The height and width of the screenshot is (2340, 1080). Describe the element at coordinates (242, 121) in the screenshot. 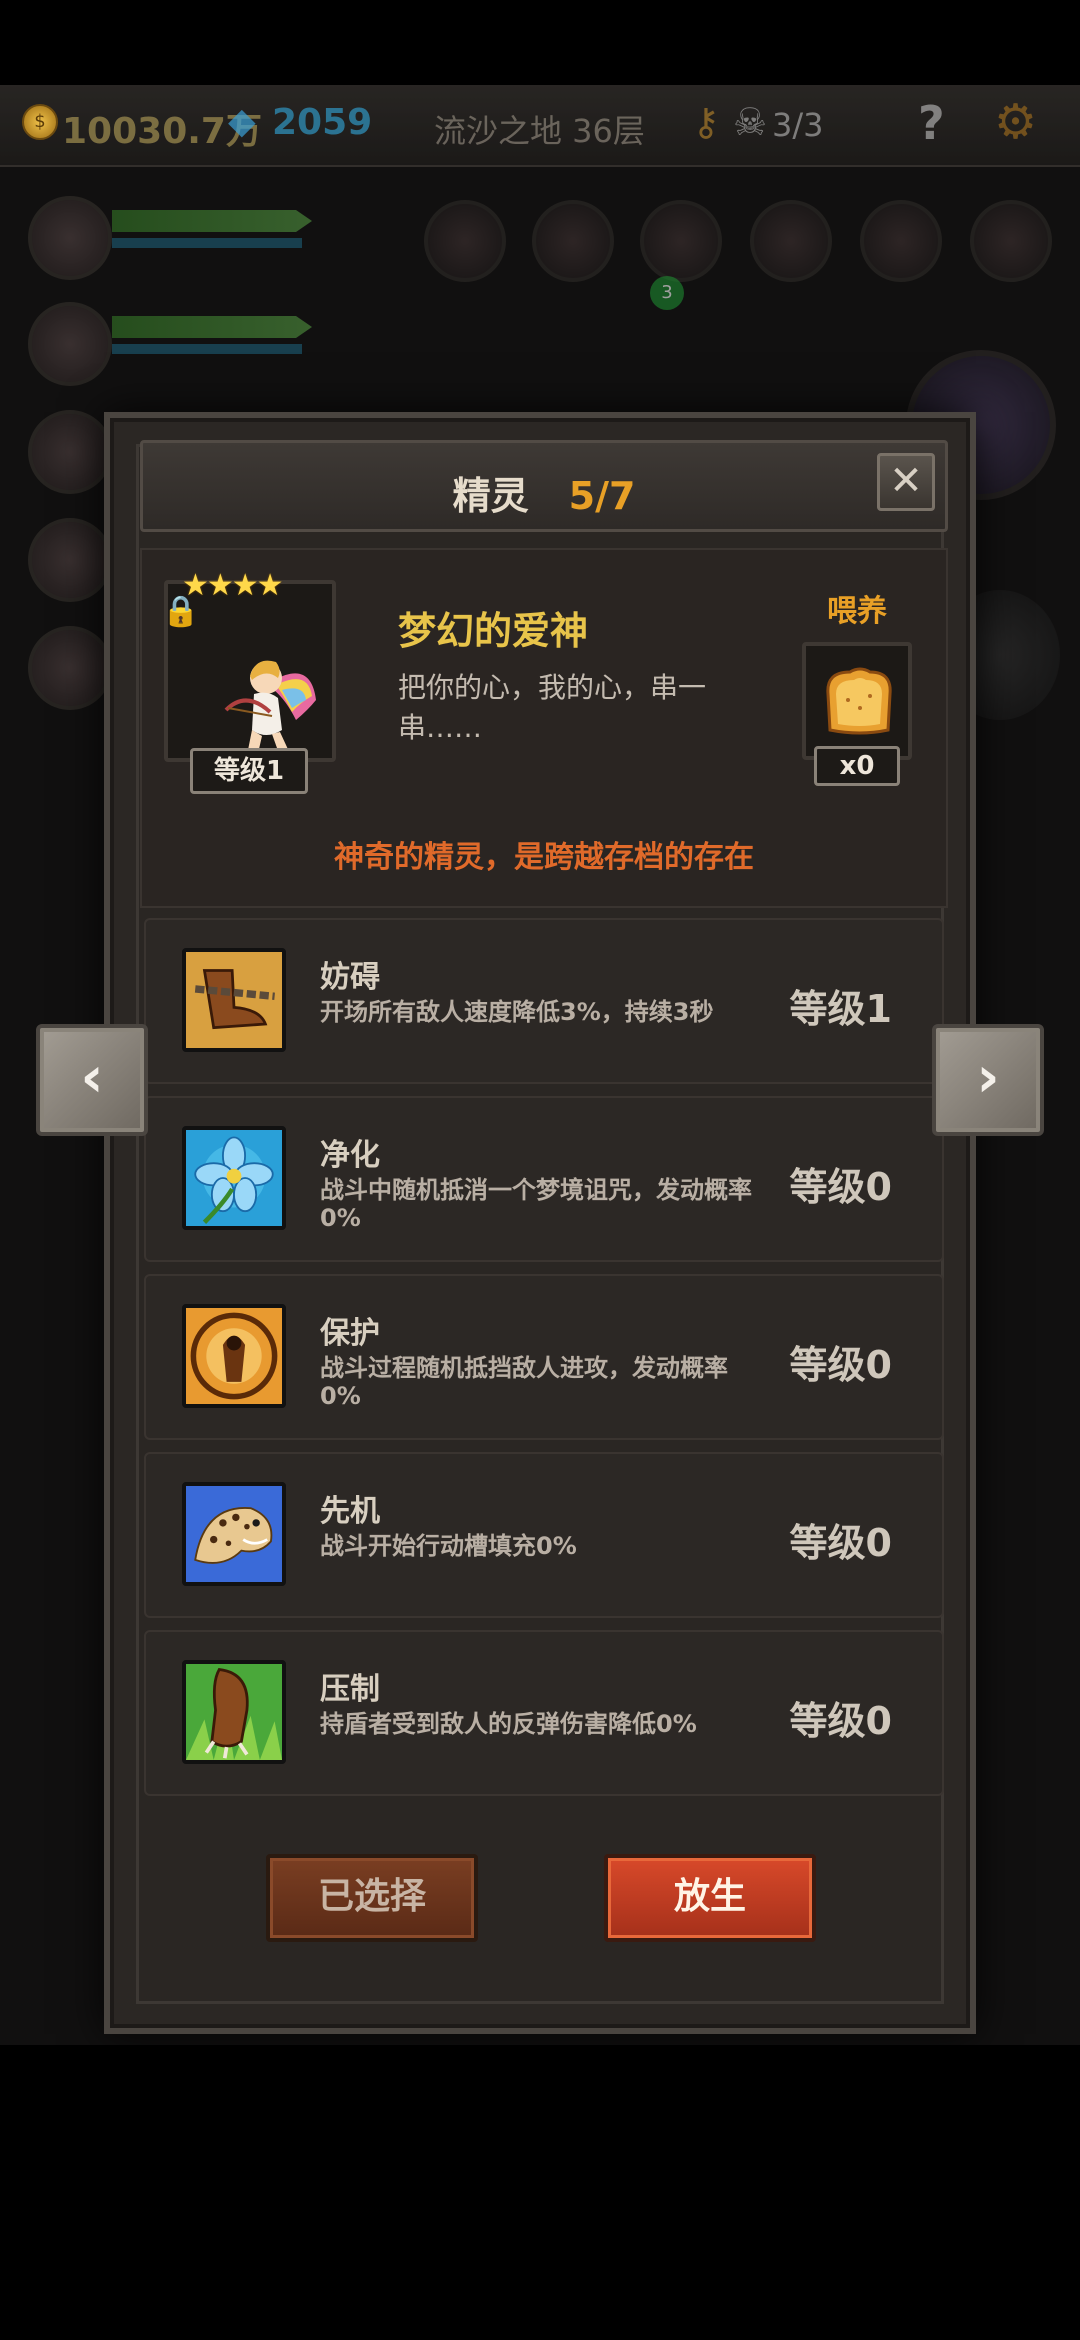

I see `diamond-icon: ◆` at that location.